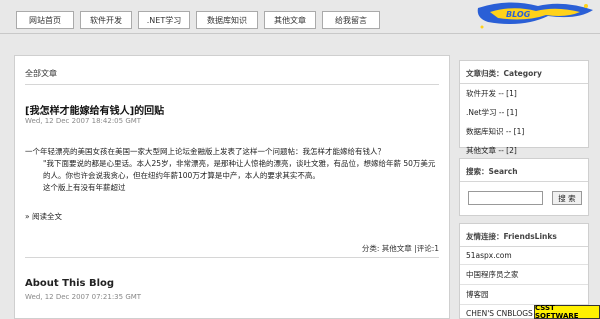 The height and width of the screenshot is (319, 600). What do you see at coordinates (534, 17) in the screenshot?
I see `site-logo: BLOG` at bounding box center [534, 17].